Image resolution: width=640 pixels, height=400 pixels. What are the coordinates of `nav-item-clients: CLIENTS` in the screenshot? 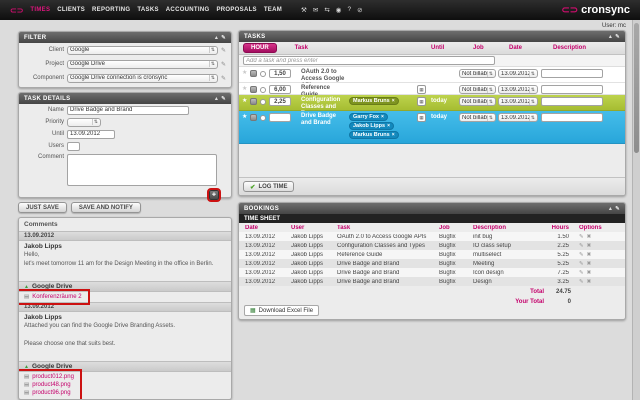 It's located at (71, 10).